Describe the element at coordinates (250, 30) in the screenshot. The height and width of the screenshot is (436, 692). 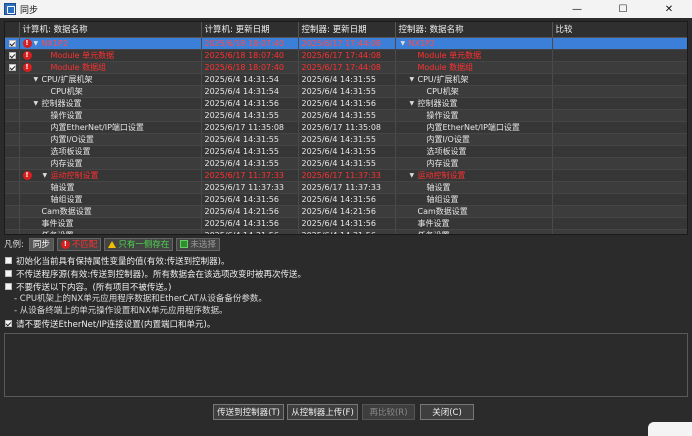
I see `column-header-pc-date: 计算机: 更新日期` at that location.